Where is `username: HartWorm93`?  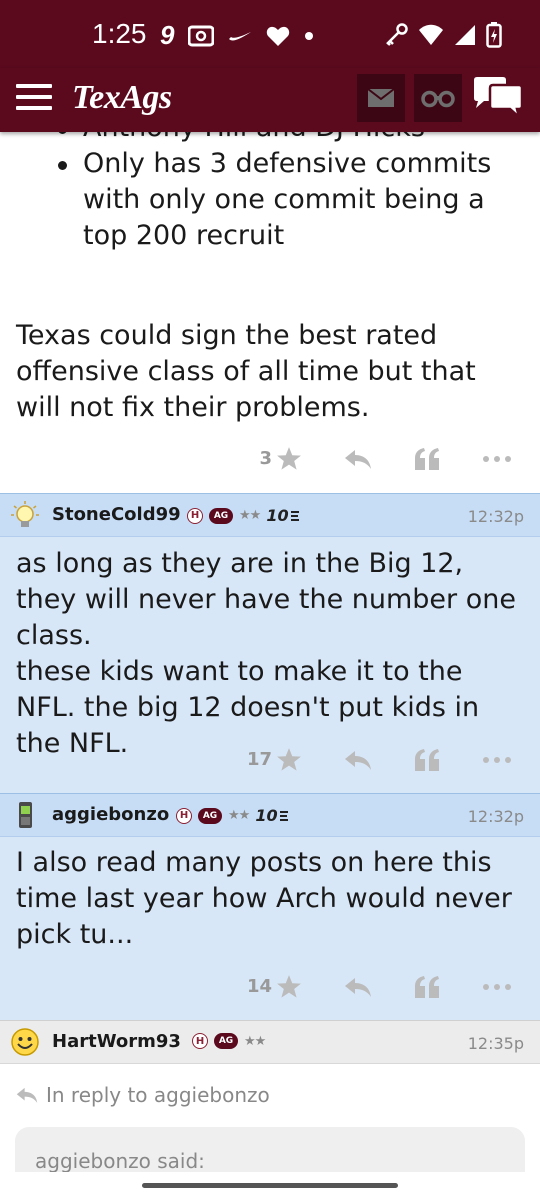
username: HartWorm93 is located at coordinates (116, 1041).